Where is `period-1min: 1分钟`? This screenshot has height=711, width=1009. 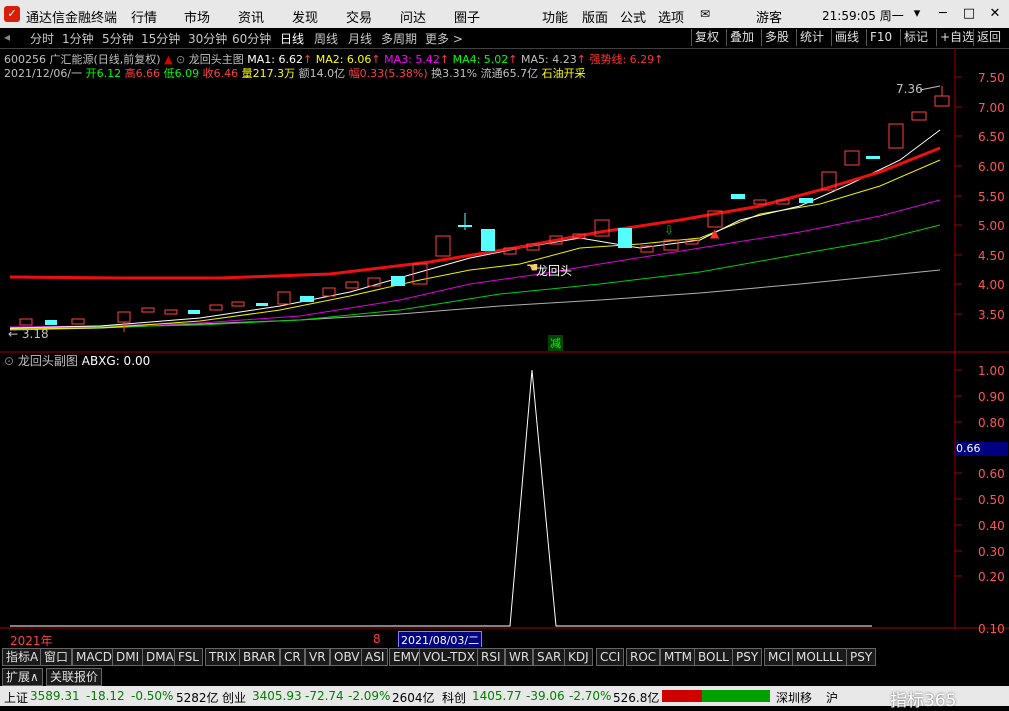
period-1min: 1分钟 is located at coordinates (78, 38).